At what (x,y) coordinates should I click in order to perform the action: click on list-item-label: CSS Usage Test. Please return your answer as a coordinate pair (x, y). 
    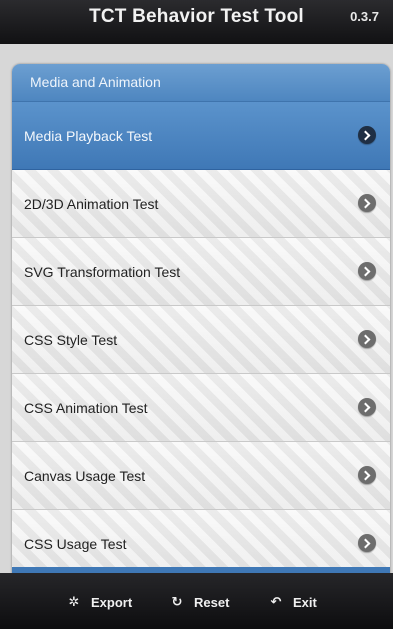
    Looking at the image, I should click on (75, 544).